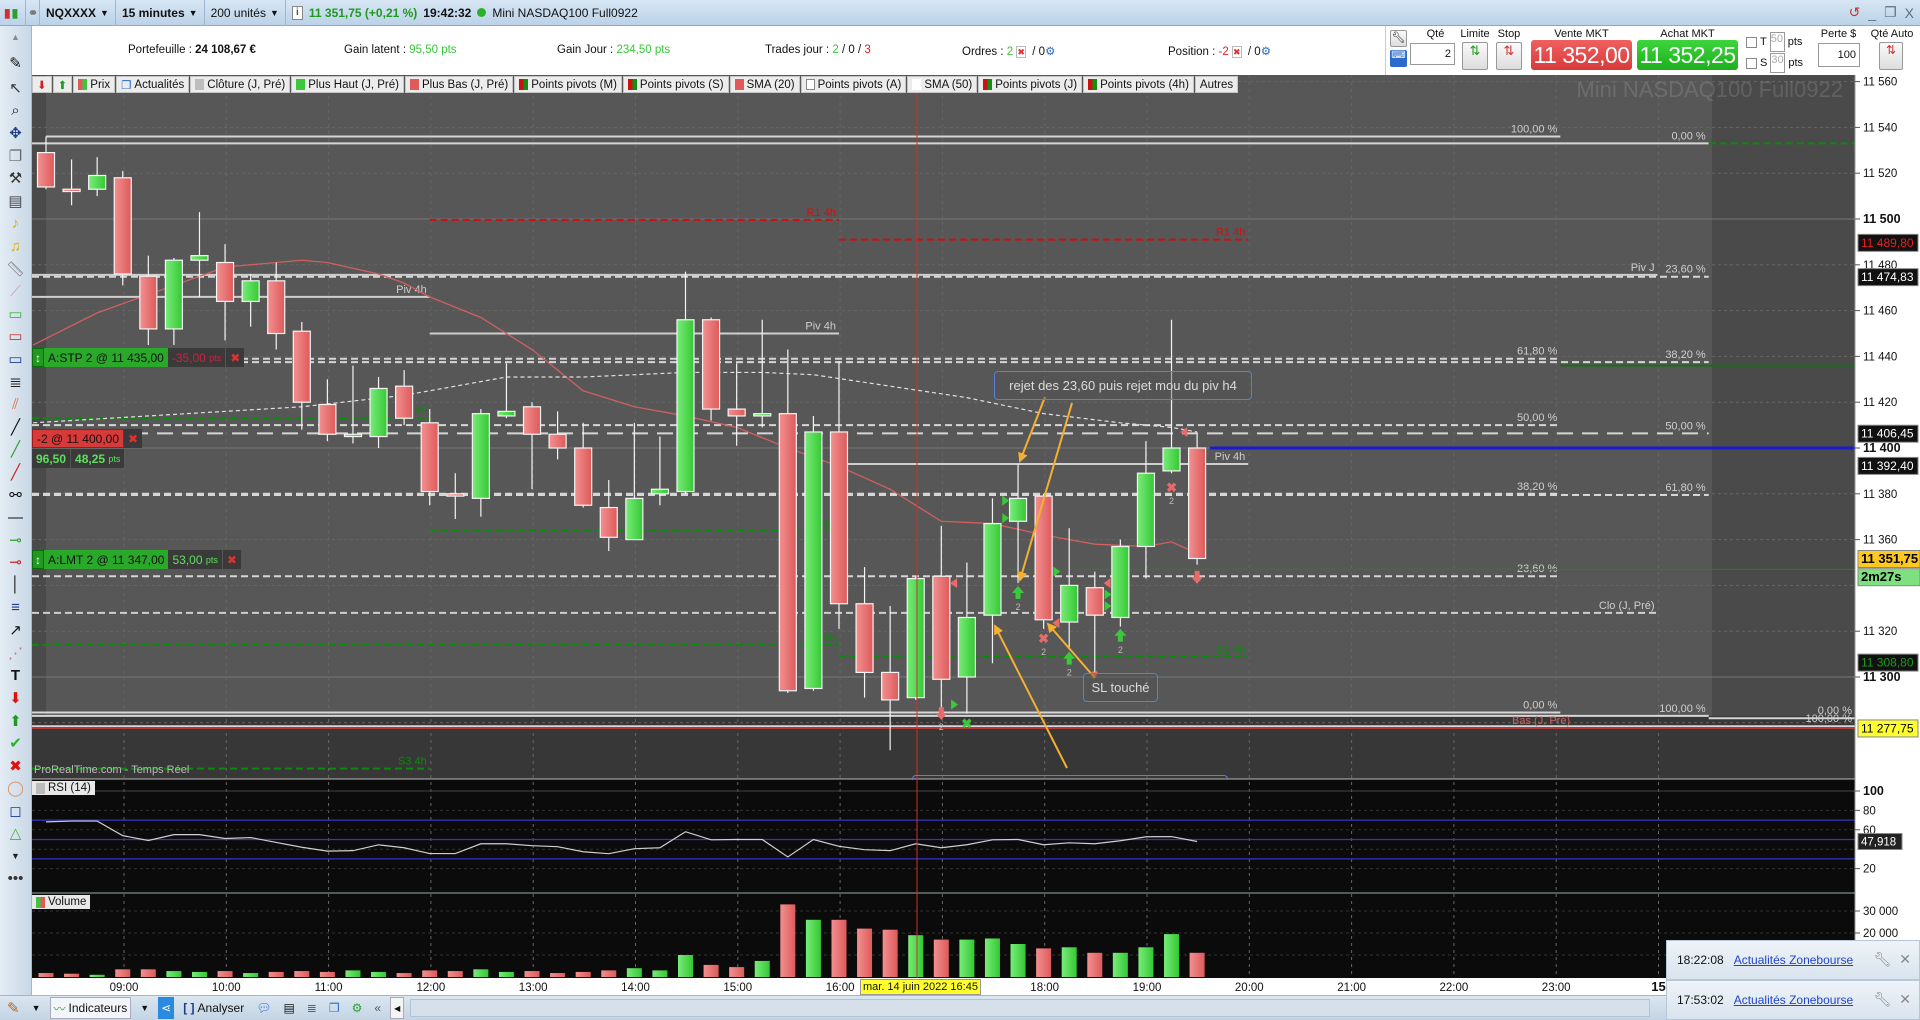 Image resolution: width=1920 pixels, height=1020 pixels. I want to click on info-icon: i, so click(297, 12).